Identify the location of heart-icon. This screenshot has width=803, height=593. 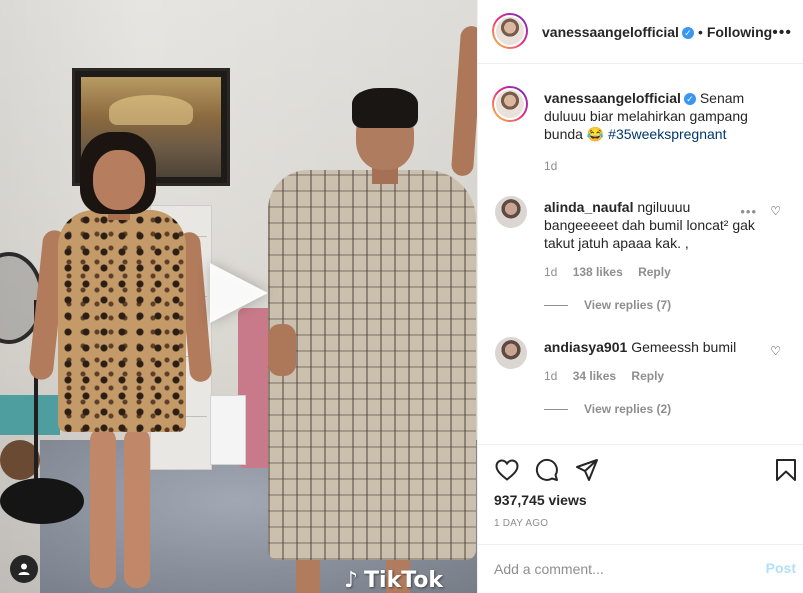
(507, 470).